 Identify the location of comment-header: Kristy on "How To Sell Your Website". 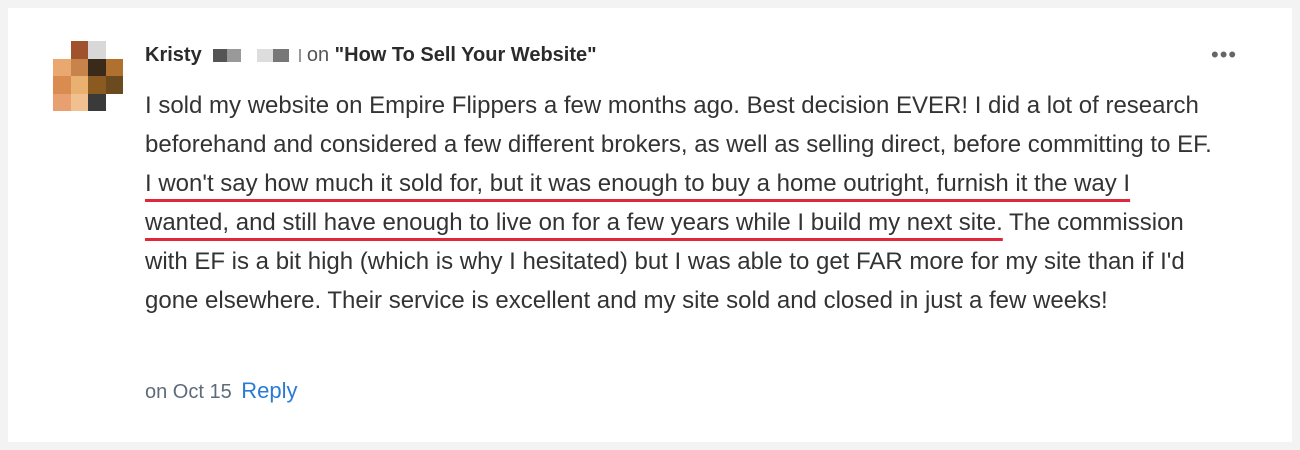
(371, 55).